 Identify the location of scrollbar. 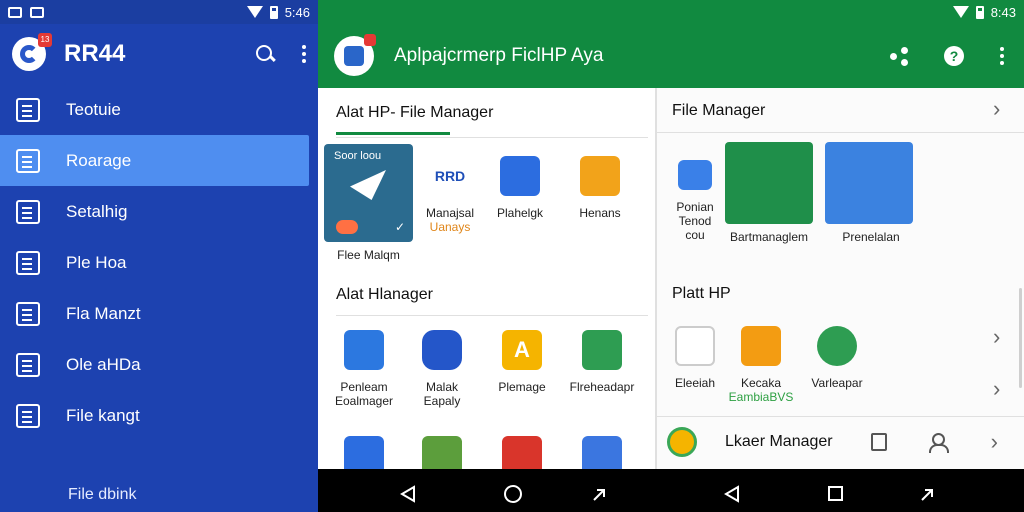
(1020, 338).